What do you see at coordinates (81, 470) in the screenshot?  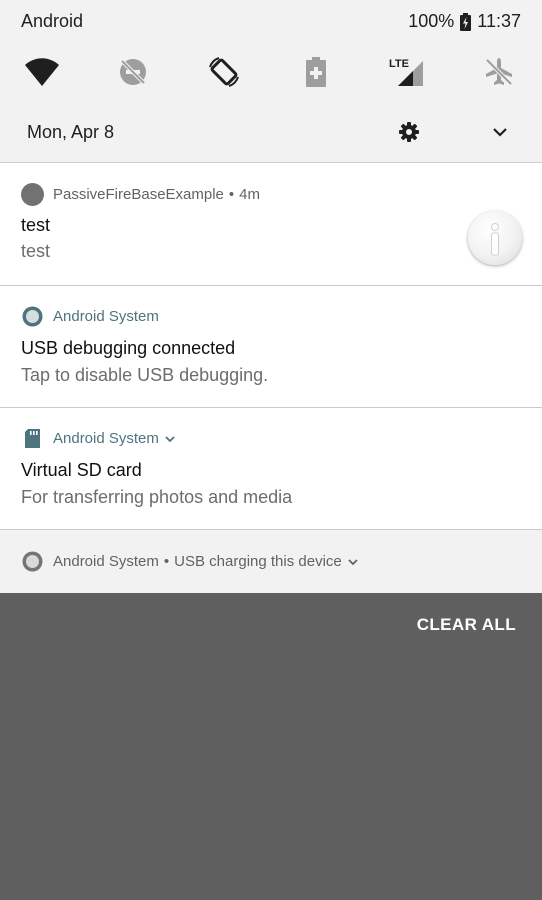 I see `notification-title: Virtual SD card` at bounding box center [81, 470].